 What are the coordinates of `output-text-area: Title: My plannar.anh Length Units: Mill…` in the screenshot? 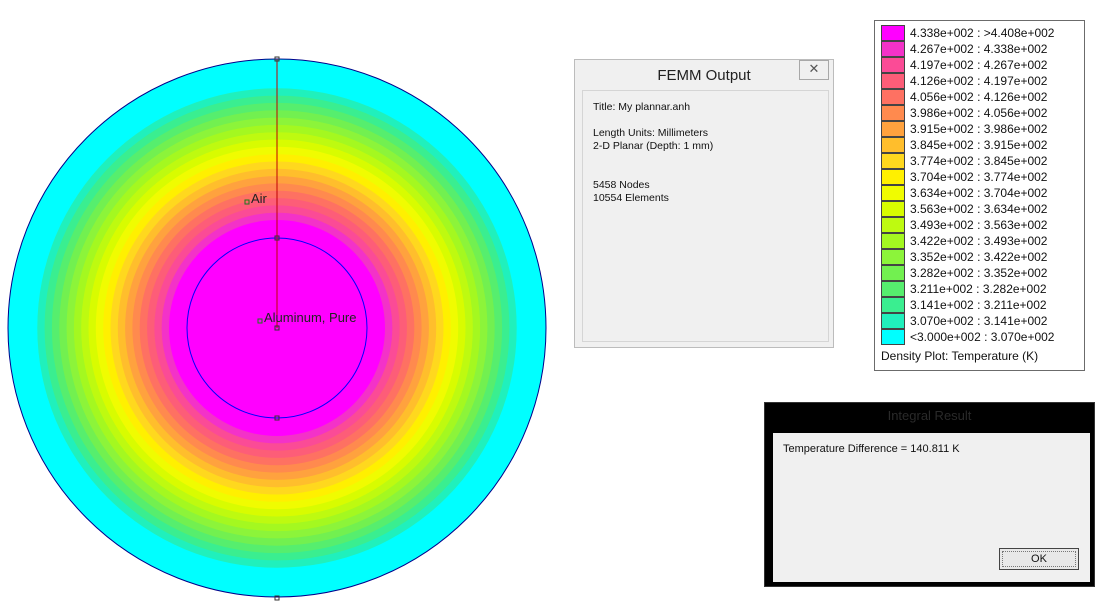 It's located at (705, 216).